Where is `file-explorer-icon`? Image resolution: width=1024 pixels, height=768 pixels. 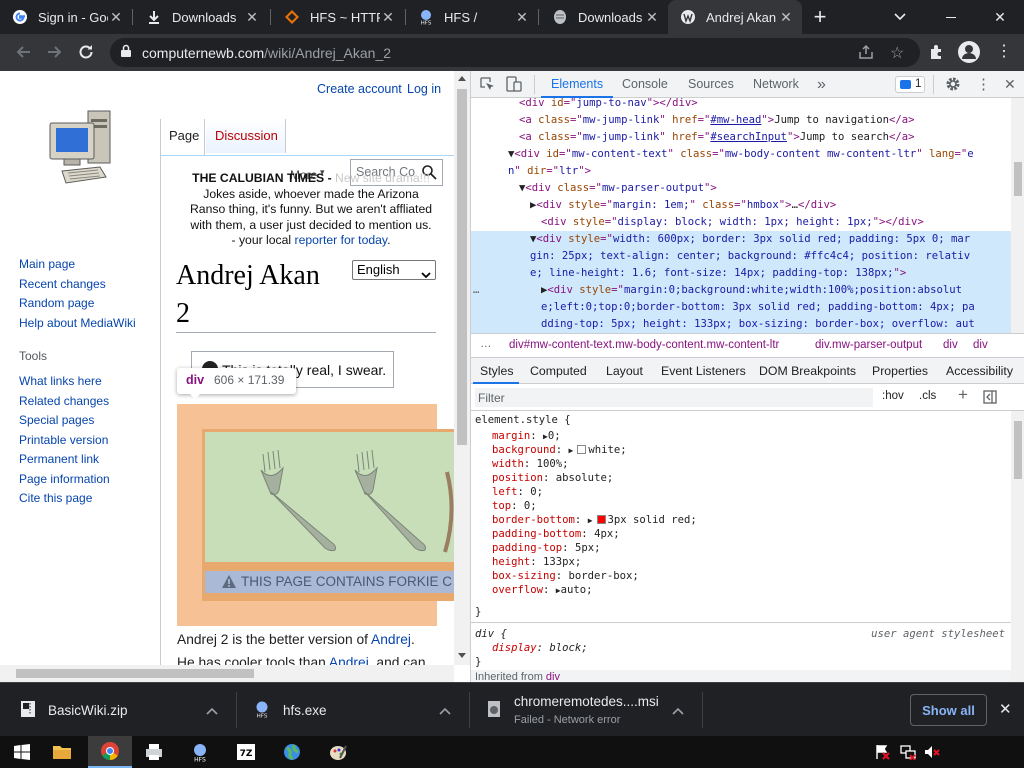 file-explorer-icon is located at coordinates (62, 752).